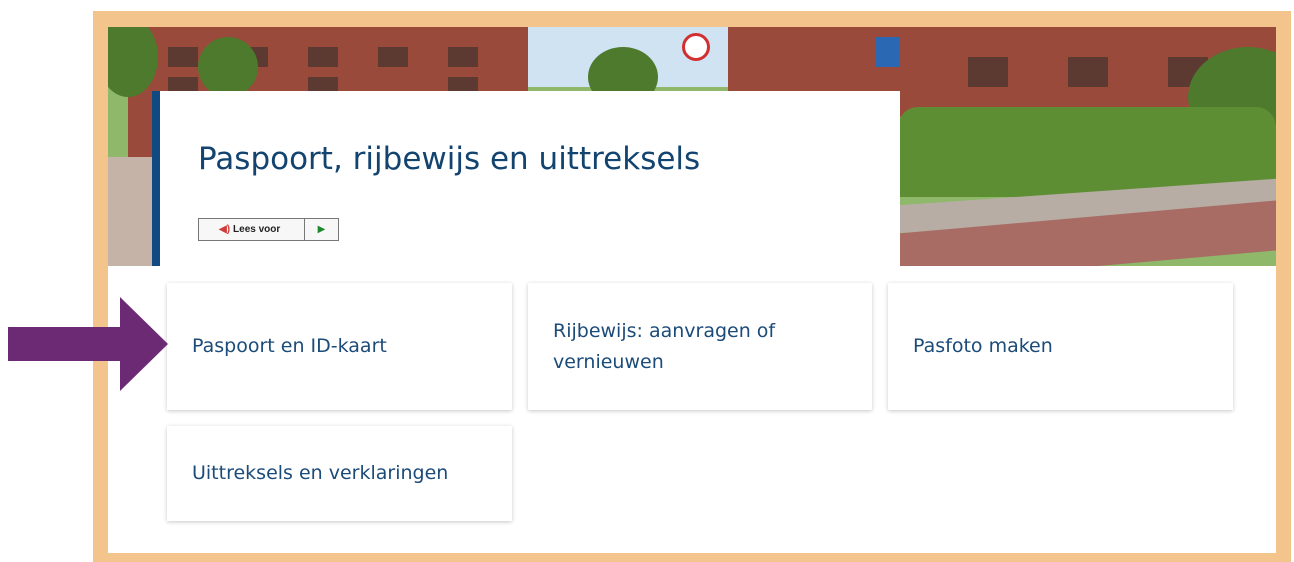 Image resolution: width=1294 pixels, height=562 pixels. Describe the element at coordinates (88, 344) in the screenshot. I see `pointer-arrow-icon` at that location.